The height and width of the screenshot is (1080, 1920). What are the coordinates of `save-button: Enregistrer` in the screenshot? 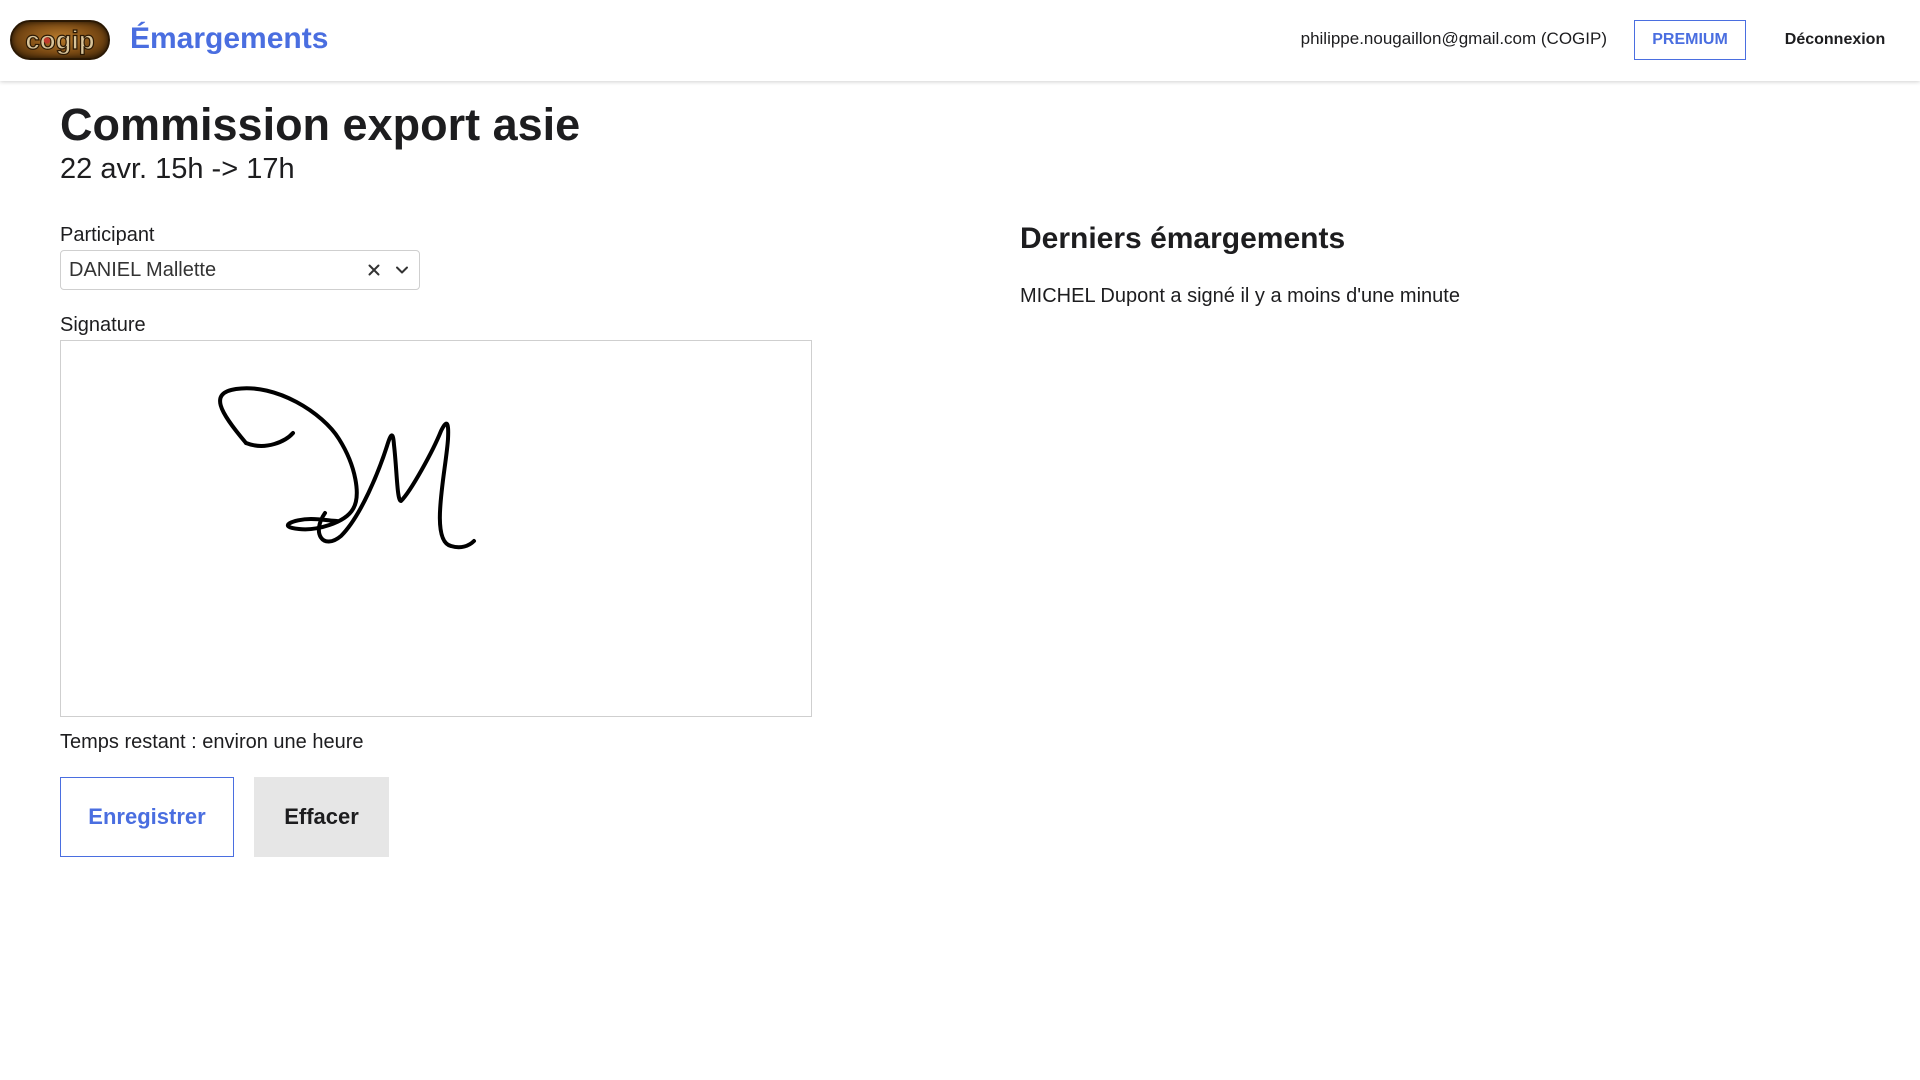 It's located at (147, 817).